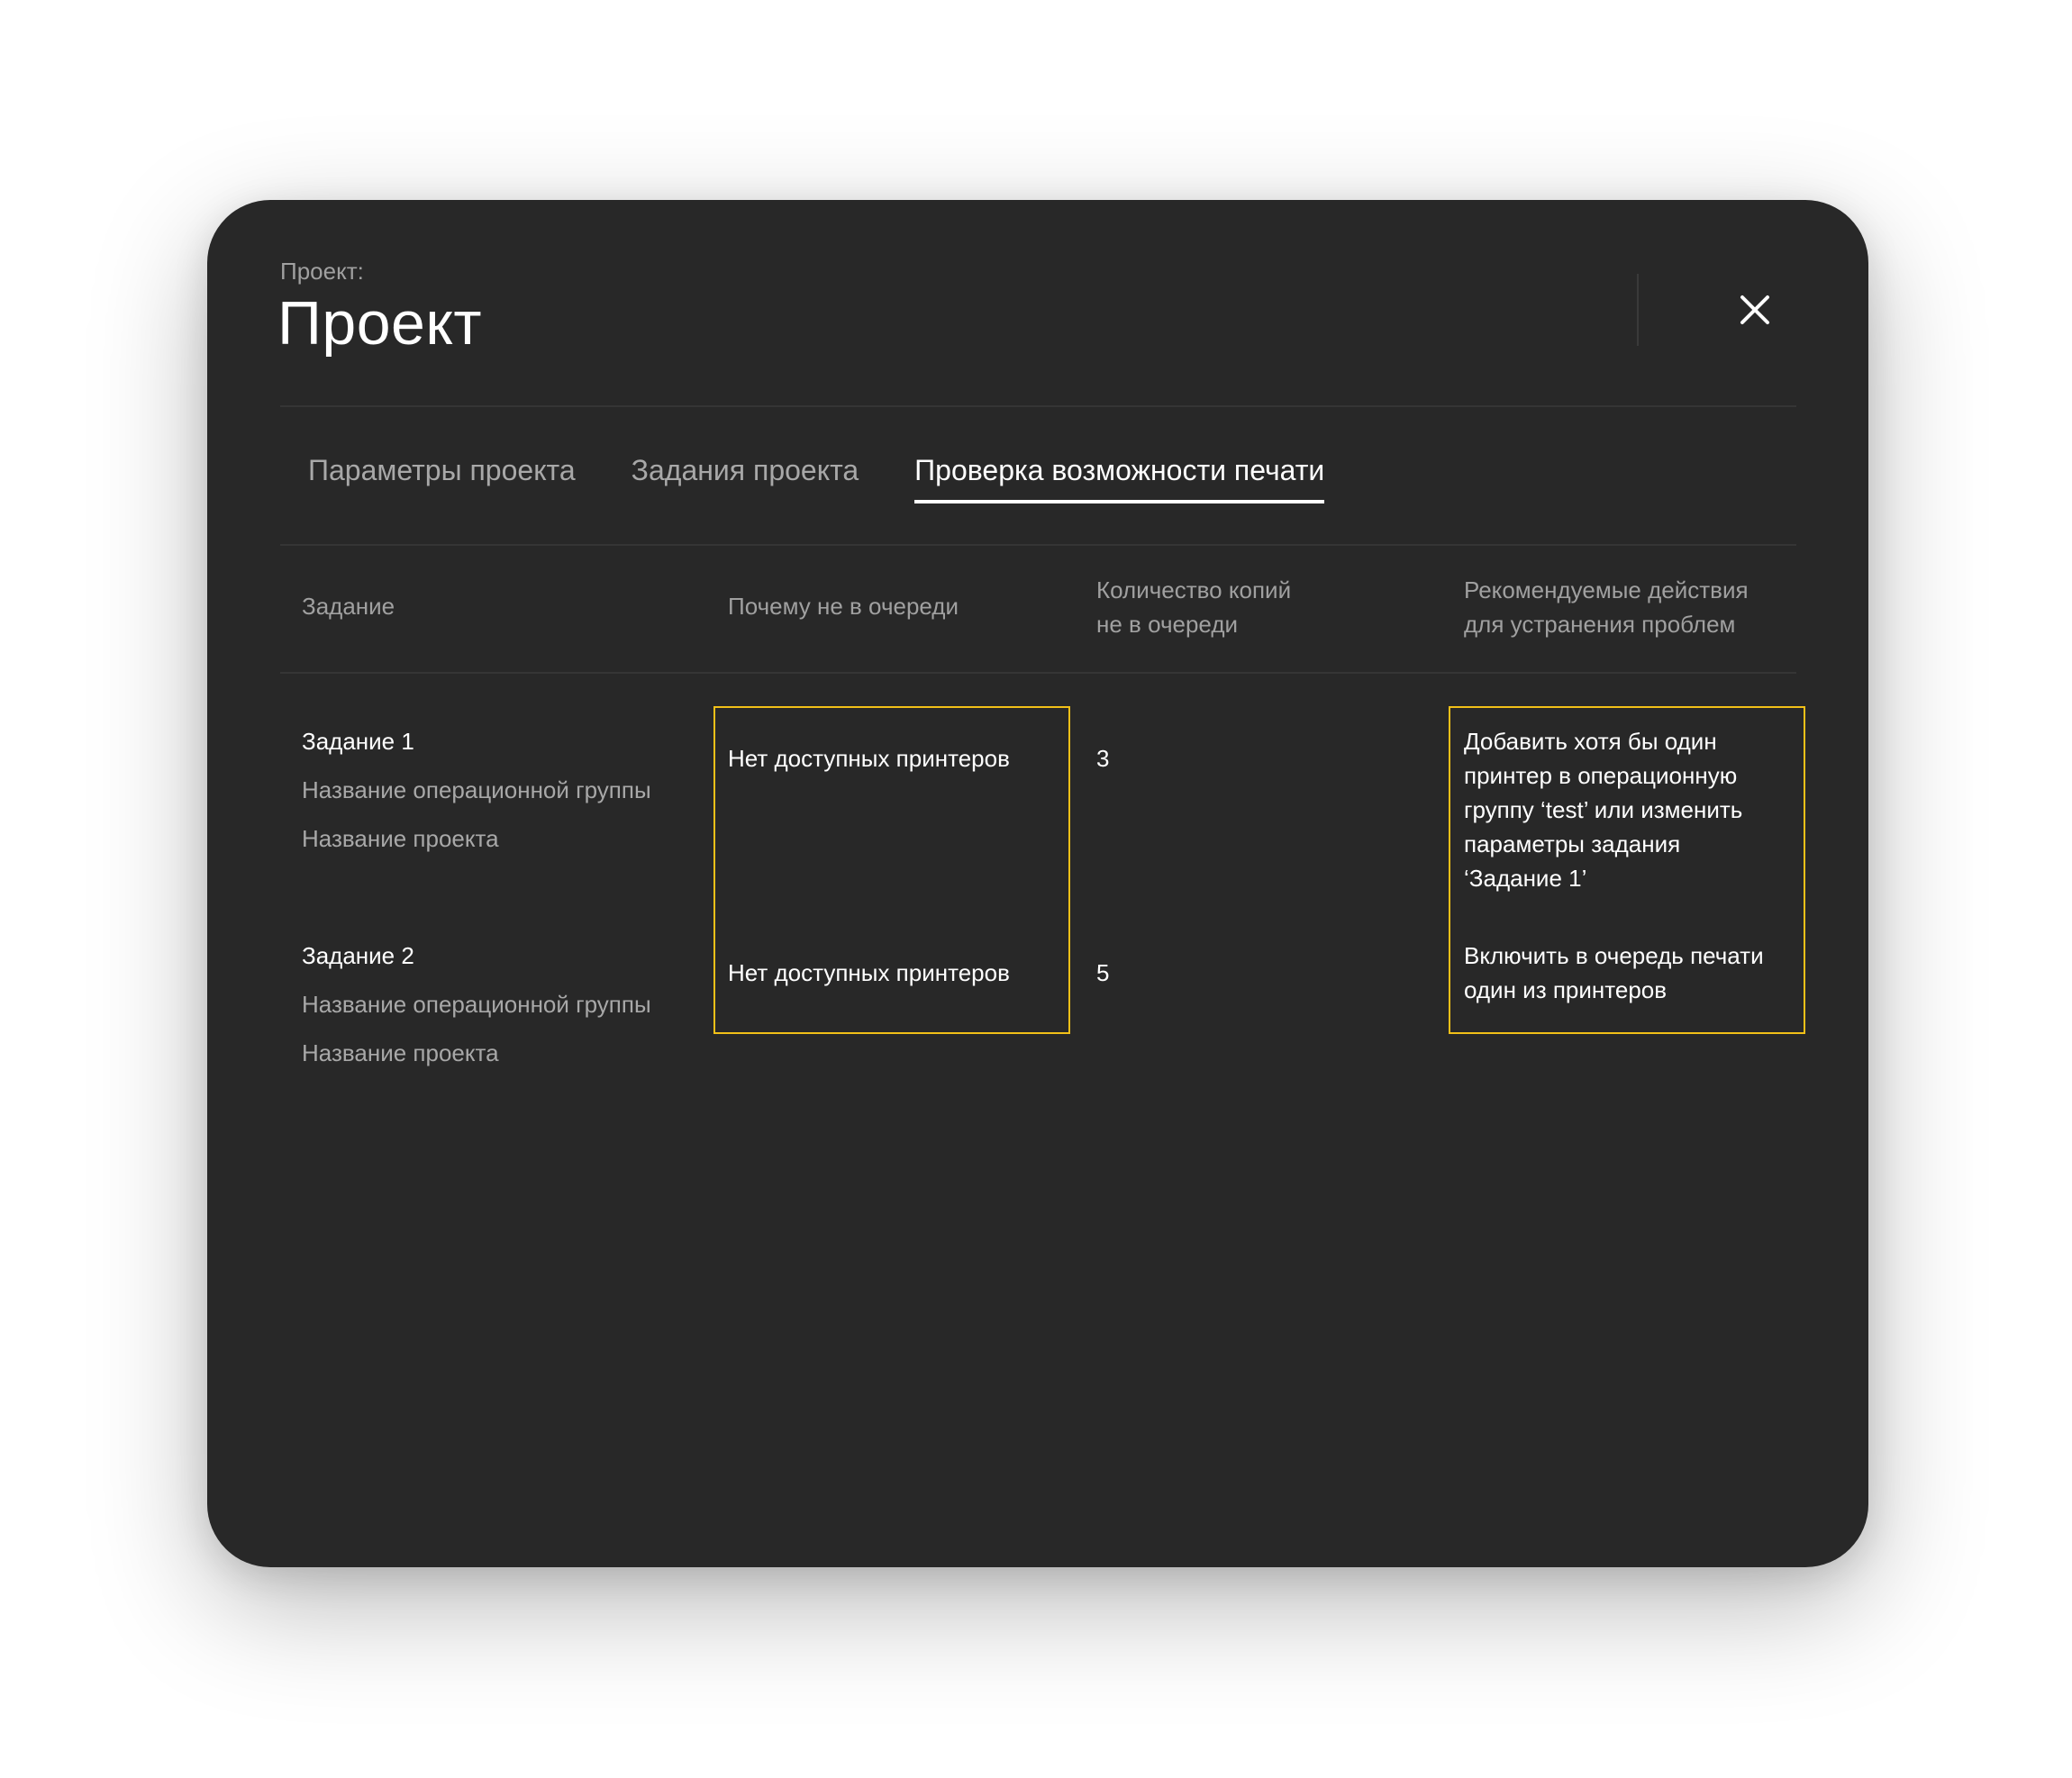 The width and height of the screenshot is (2072, 1778). I want to click on row1-reason: Нет доступных принтеров, so click(869, 758).